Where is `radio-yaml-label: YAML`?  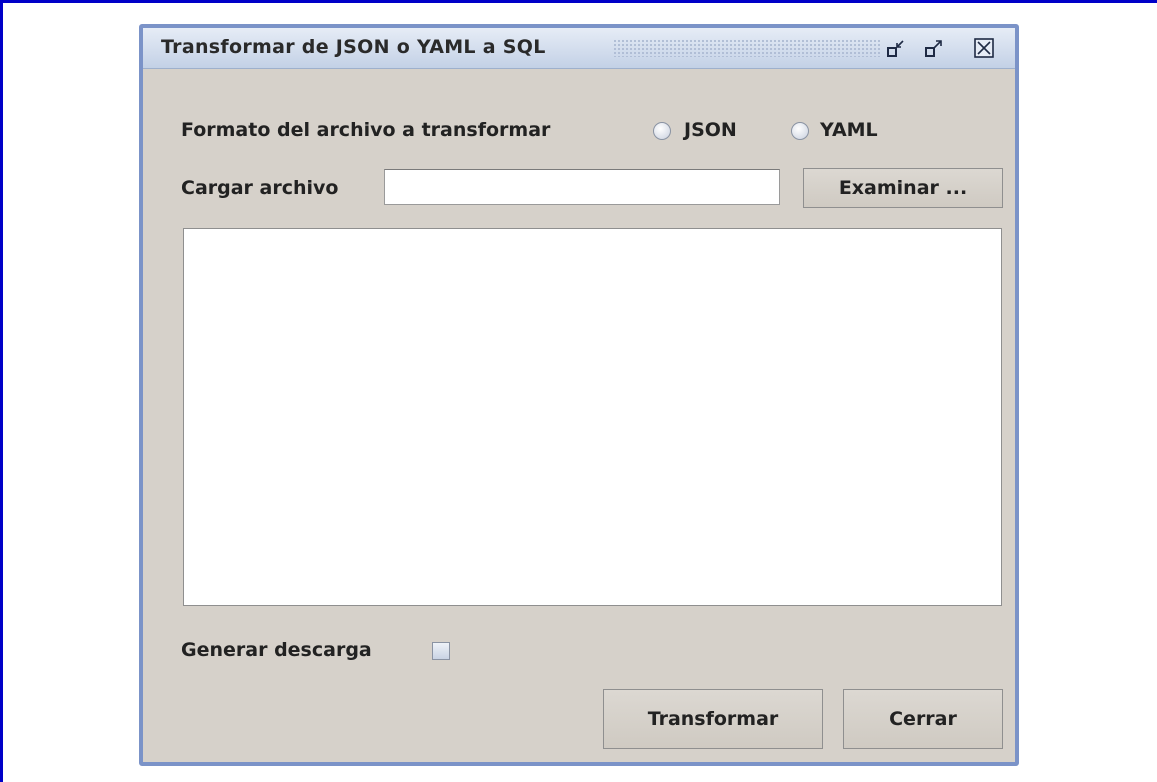
radio-yaml-label: YAML is located at coordinates (849, 130).